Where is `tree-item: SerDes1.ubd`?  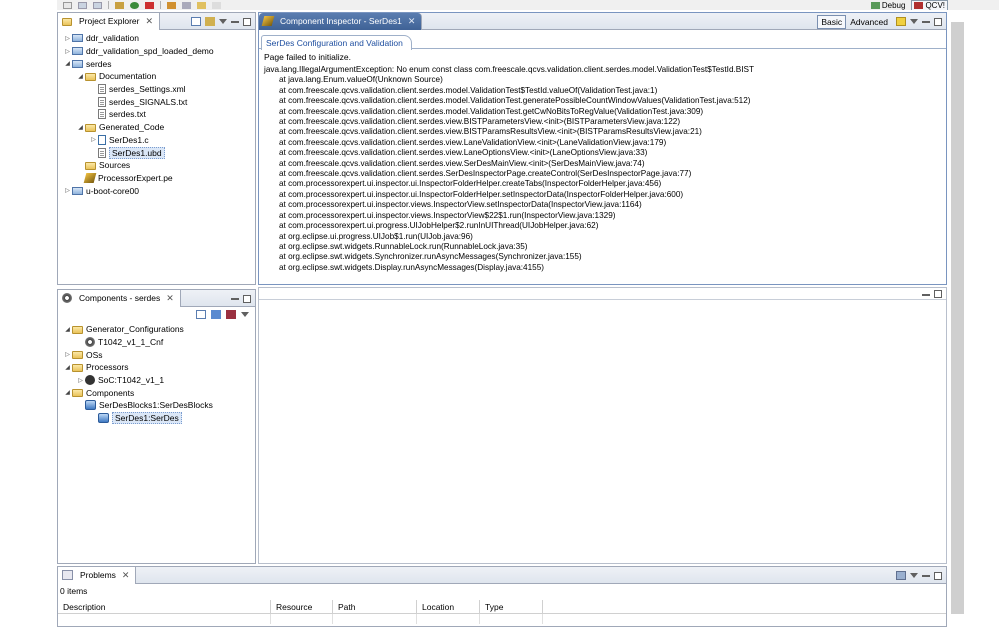 tree-item: SerDes1.ubd is located at coordinates (156, 152).